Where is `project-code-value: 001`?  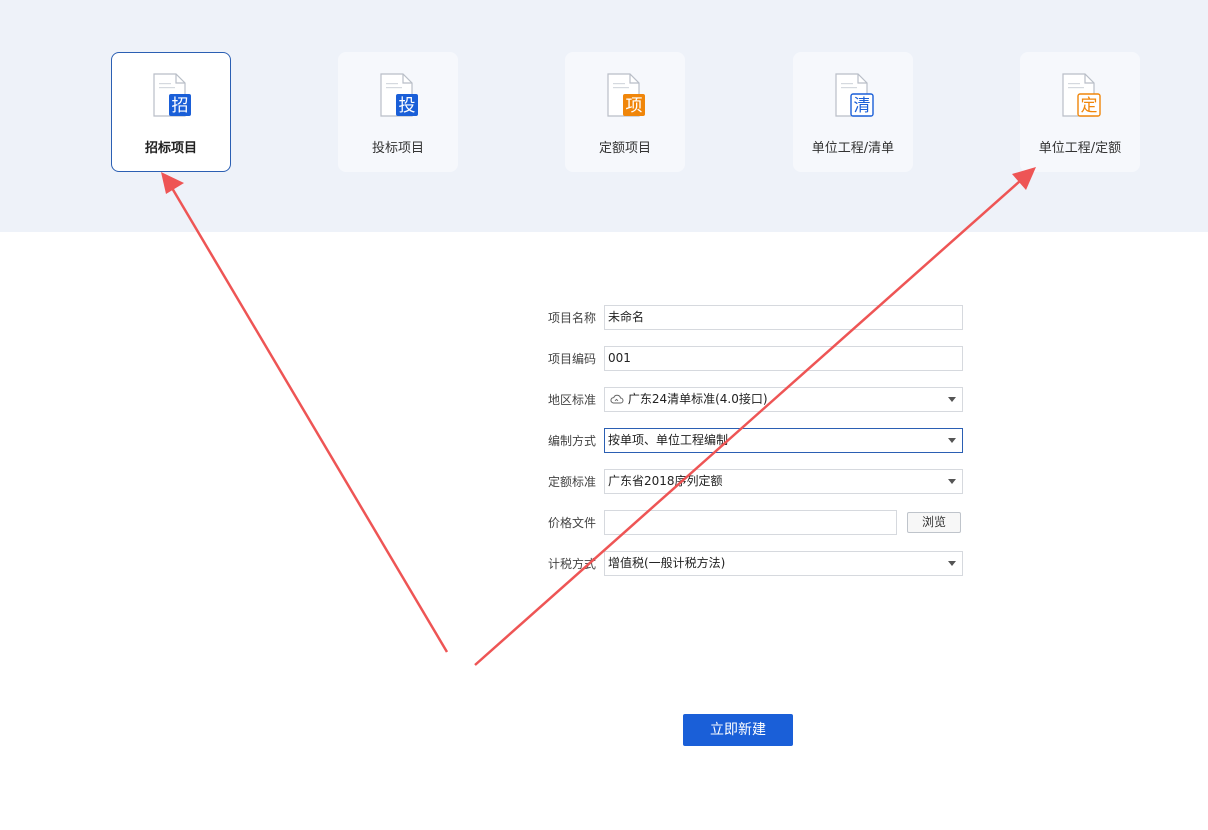 project-code-value: 001 is located at coordinates (619, 358).